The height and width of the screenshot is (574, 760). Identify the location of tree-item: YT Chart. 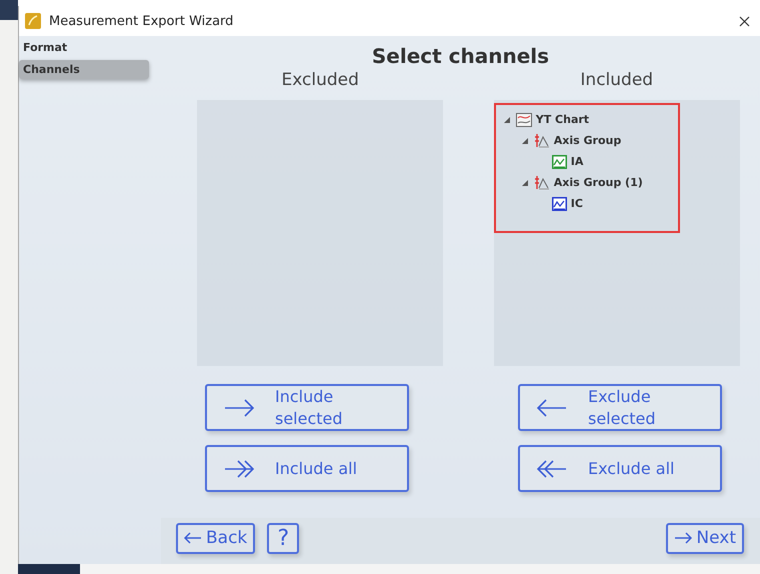
(563, 119).